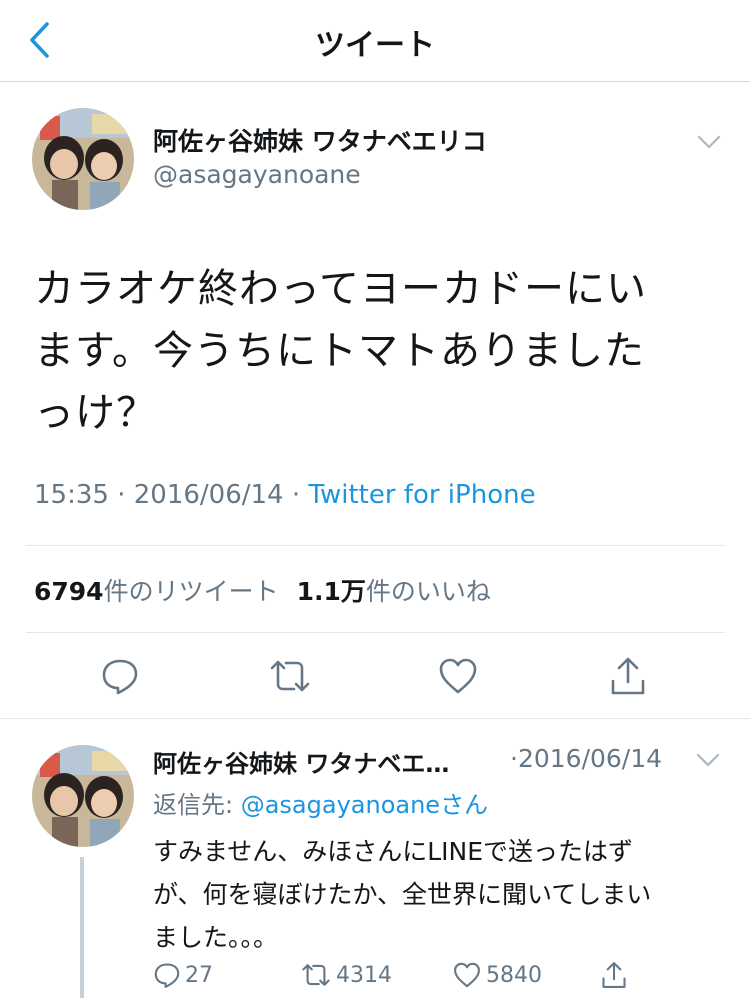 This screenshot has height=998, width=750. I want to click on reply-reply-button: 27, so click(183, 975).